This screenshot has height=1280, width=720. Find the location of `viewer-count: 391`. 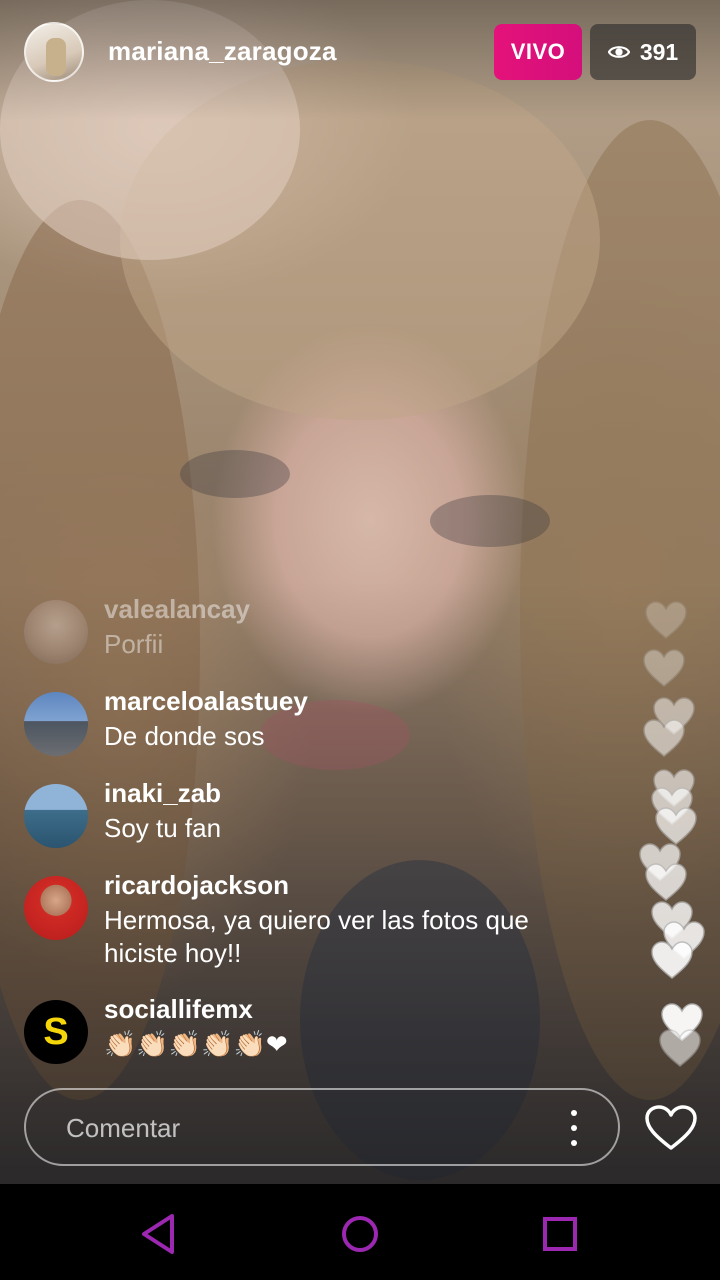

viewer-count: 391 is located at coordinates (659, 51).